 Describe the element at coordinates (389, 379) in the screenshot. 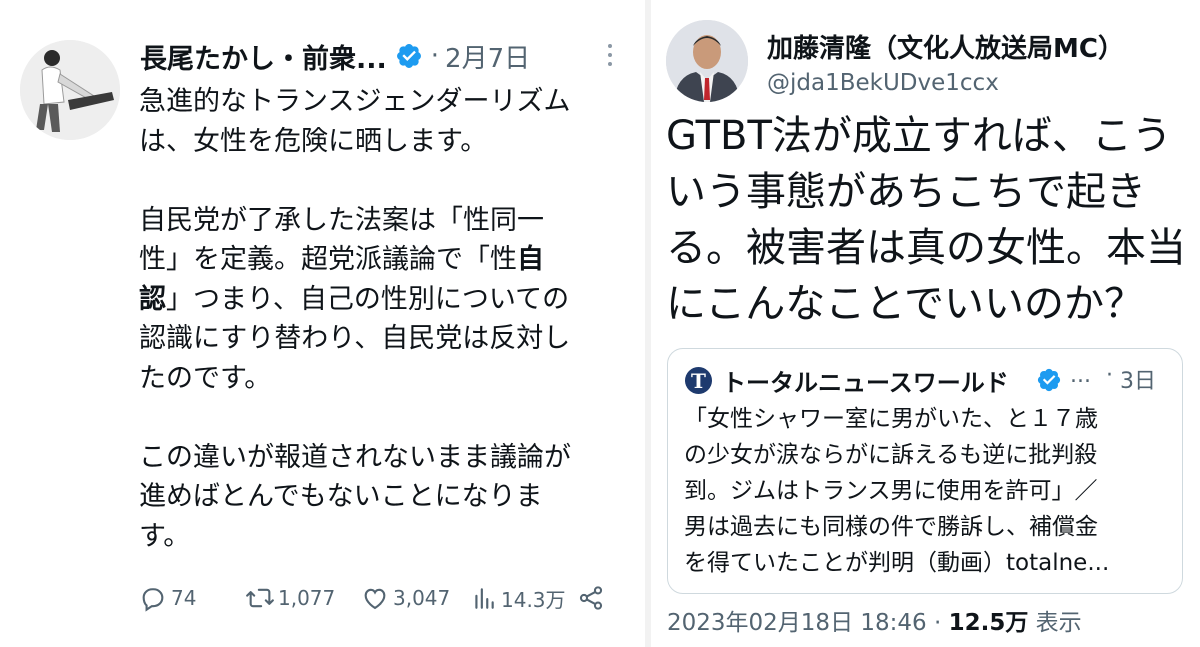

I see `tweet-text-line: たのです。` at that location.